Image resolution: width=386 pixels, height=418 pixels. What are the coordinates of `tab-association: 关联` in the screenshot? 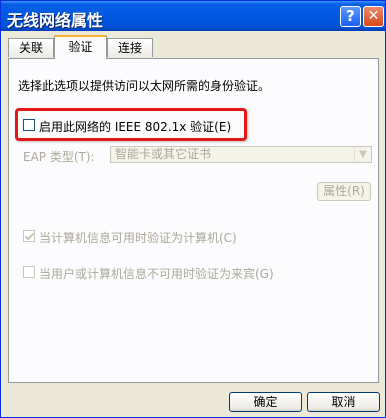 It's located at (31, 47).